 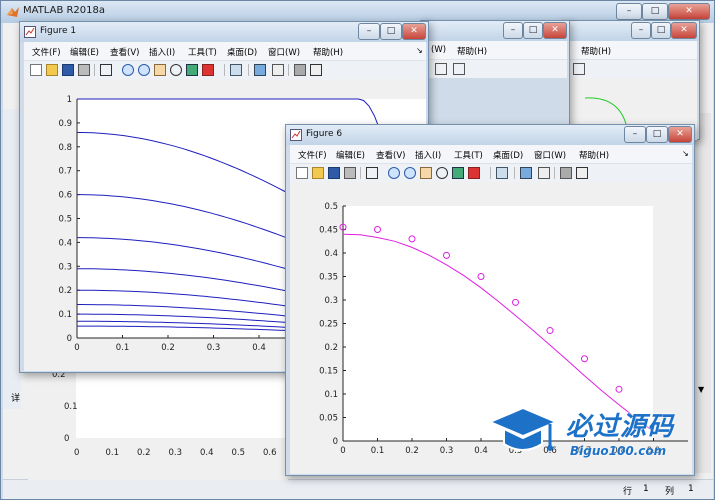 What do you see at coordinates (296, 135) in the screenshot?
I see `figure-icon` at bounding box center [296, 135].